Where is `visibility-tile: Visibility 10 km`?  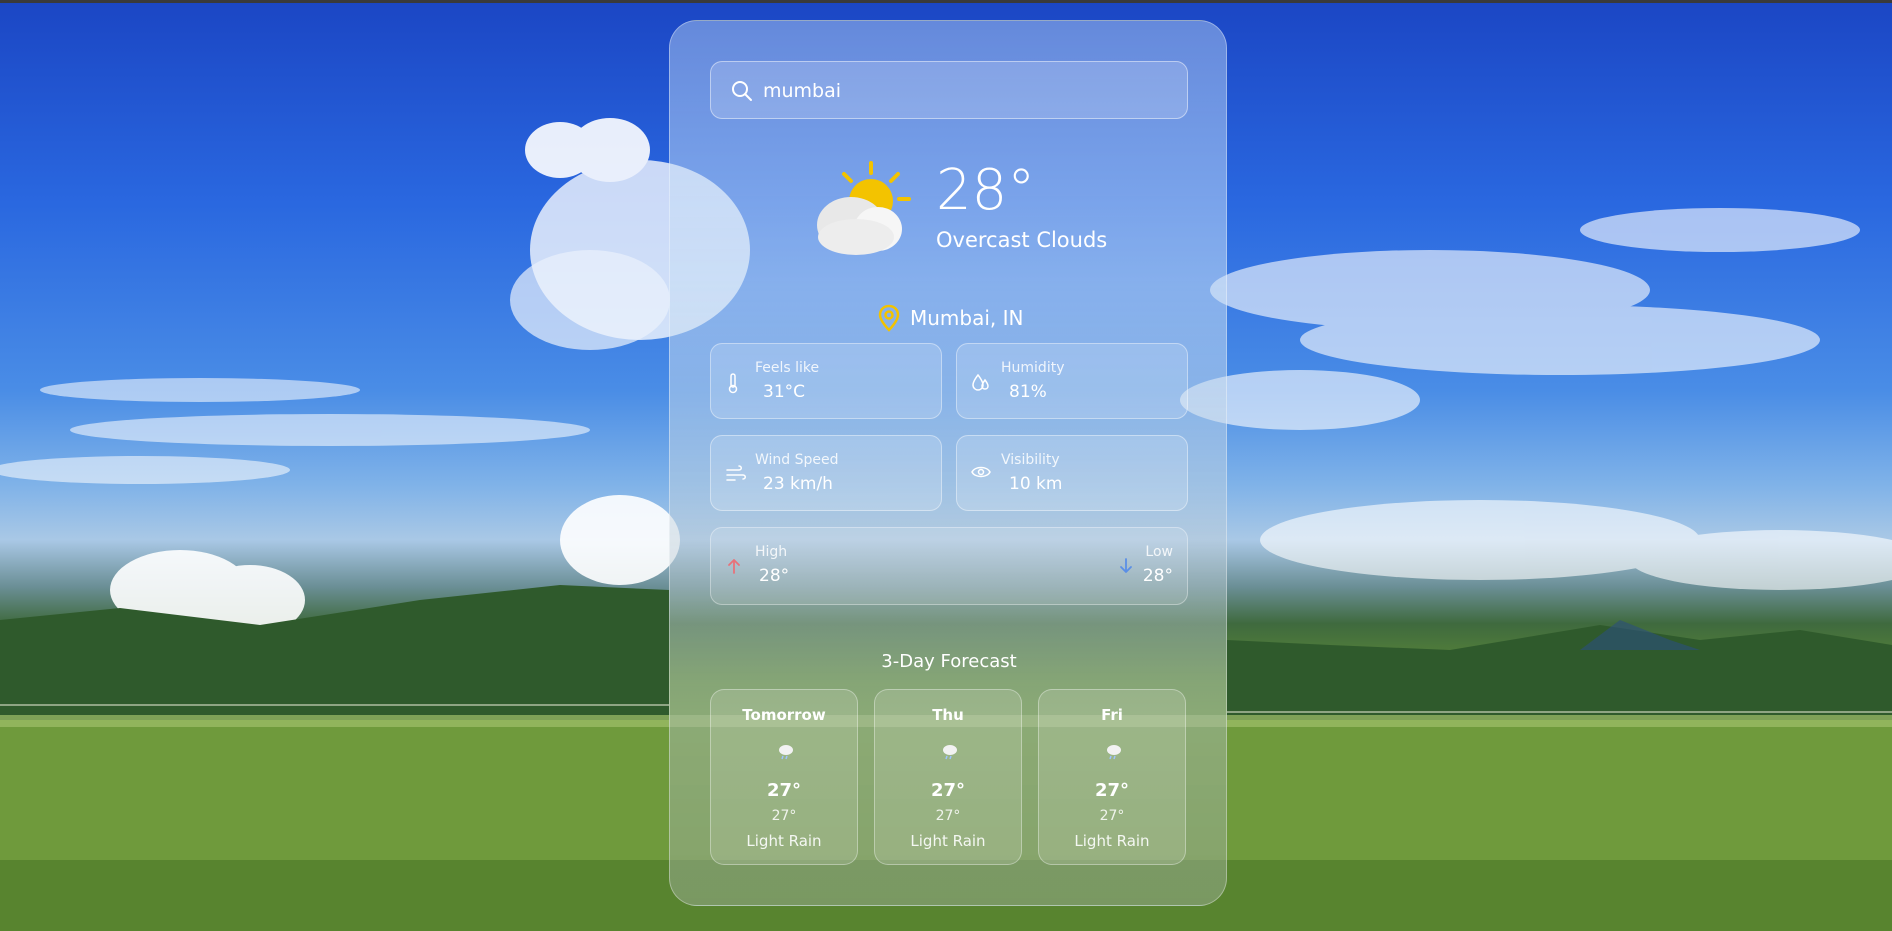
visibility-tile: Visibility 10 km is located at coordinates (1072, 473).